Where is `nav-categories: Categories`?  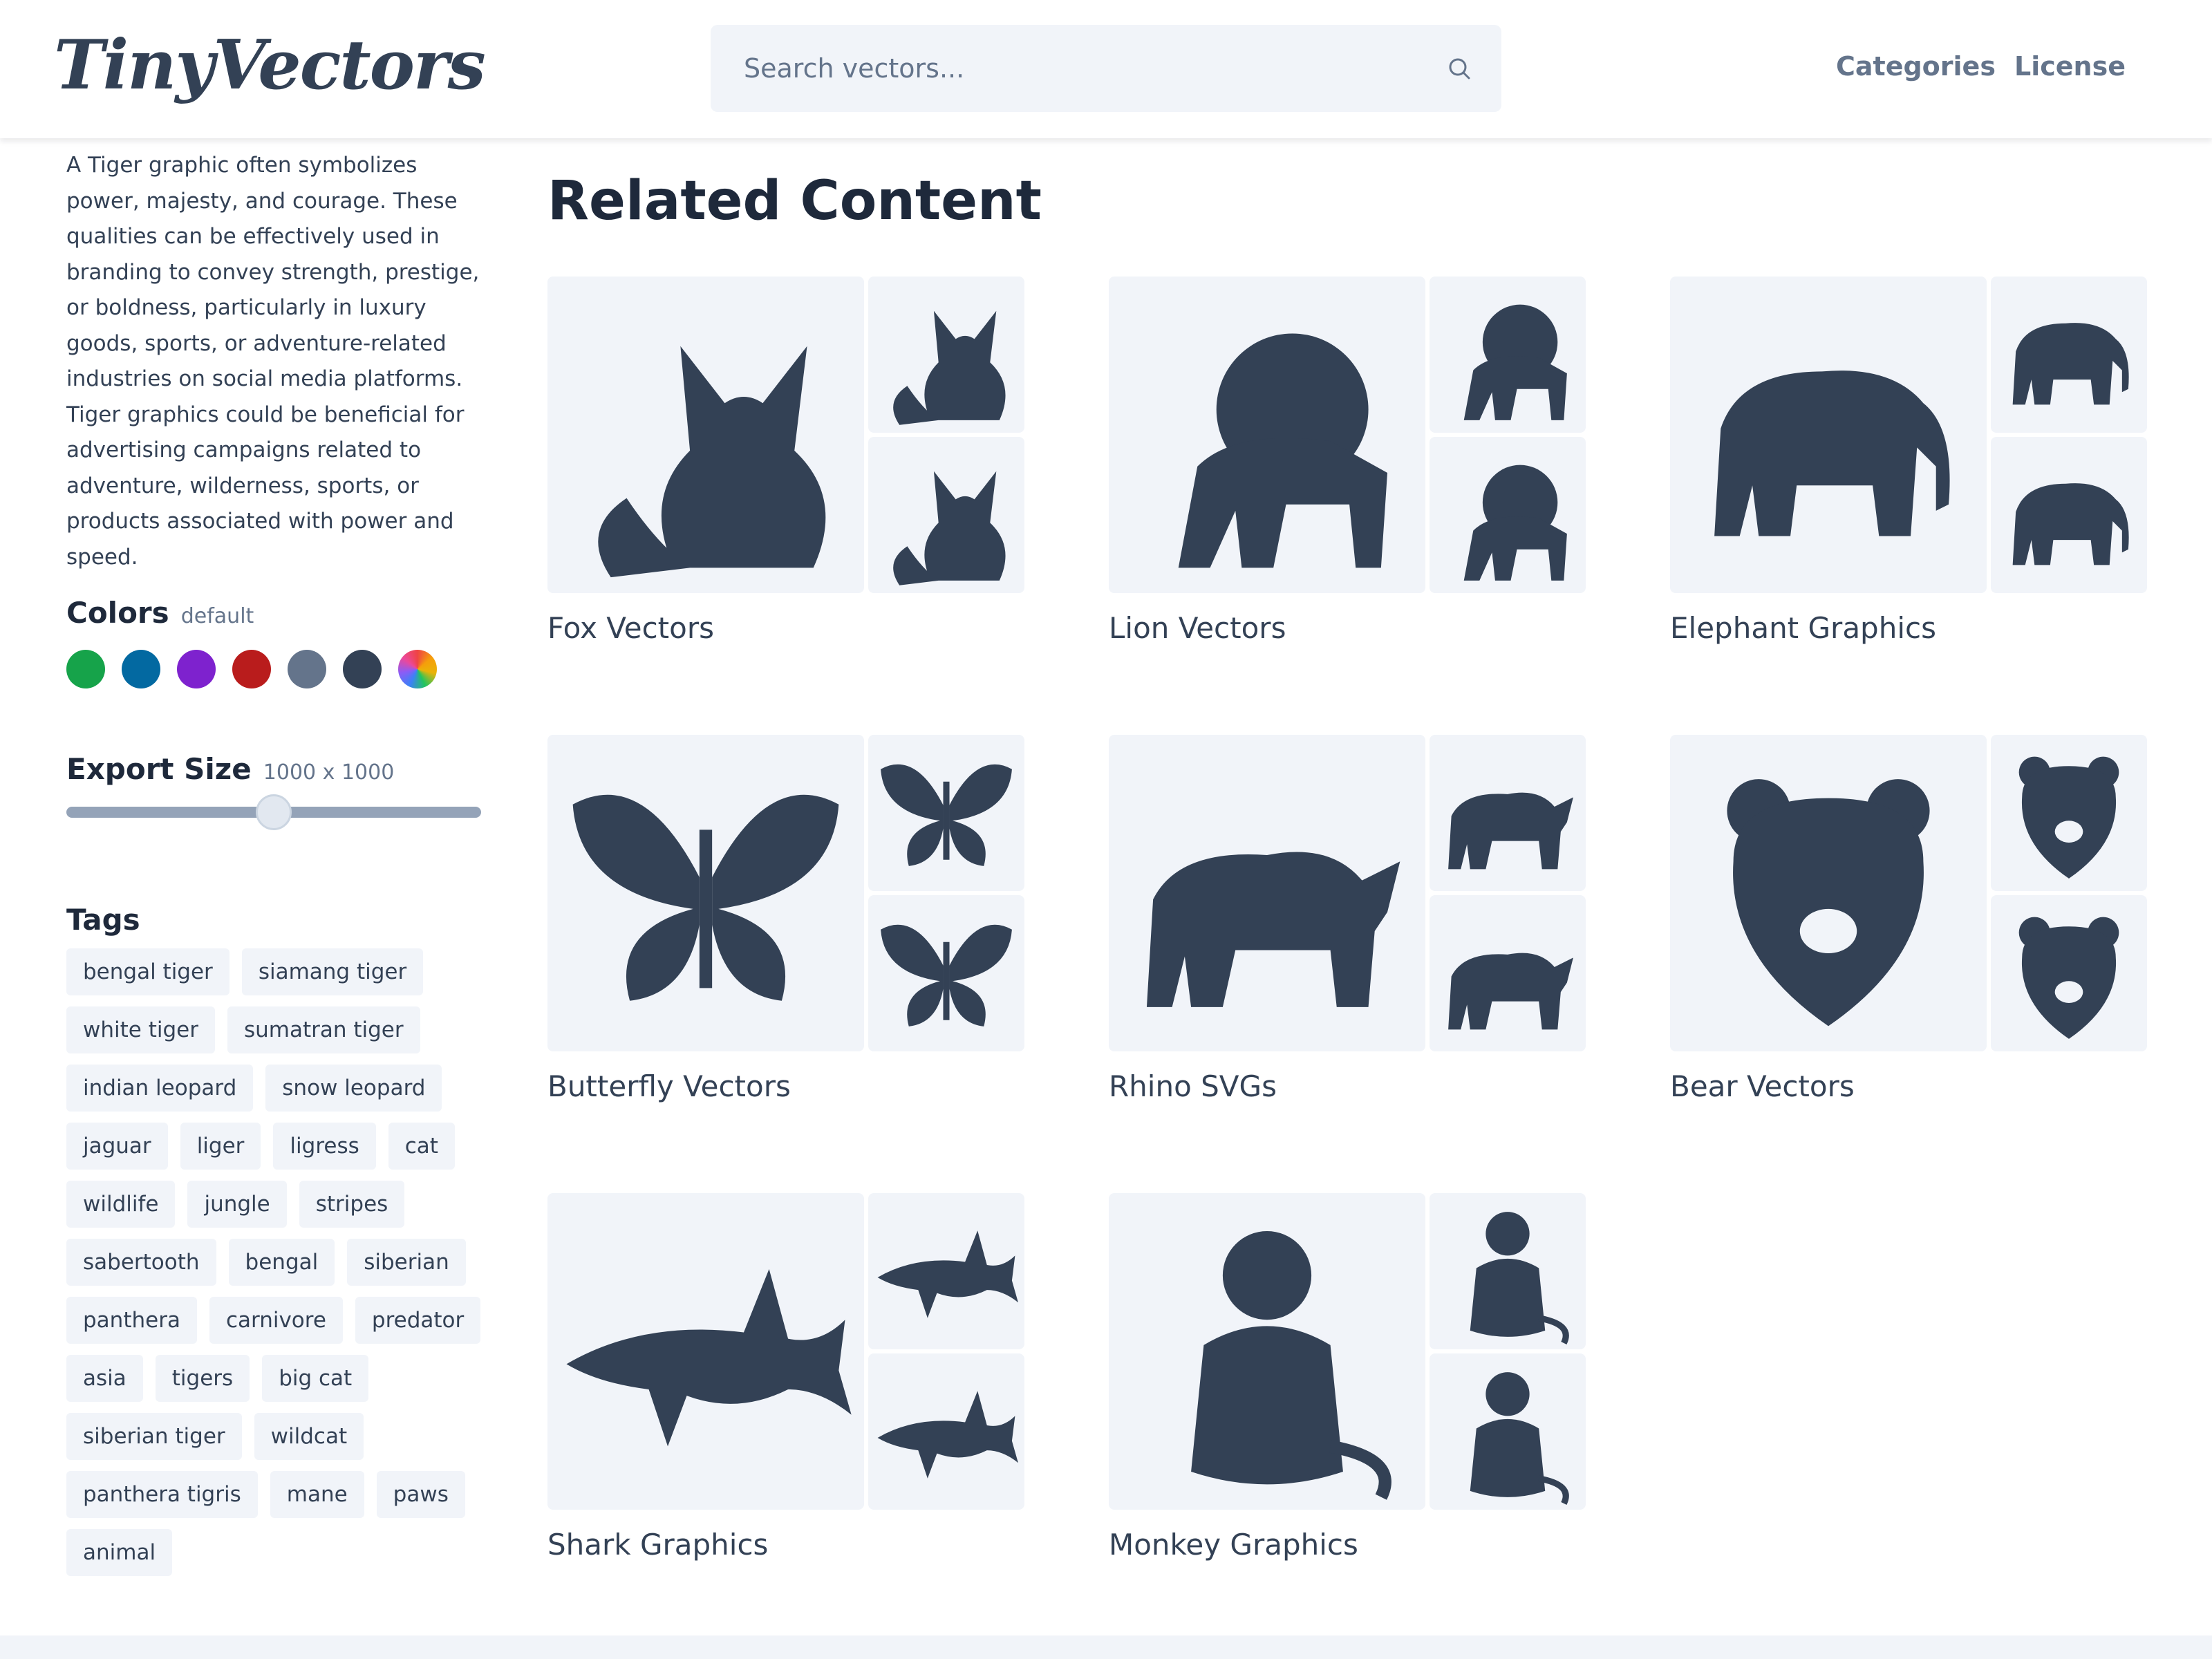 nav-categories: Categories is located at coordinates (1916, 66).